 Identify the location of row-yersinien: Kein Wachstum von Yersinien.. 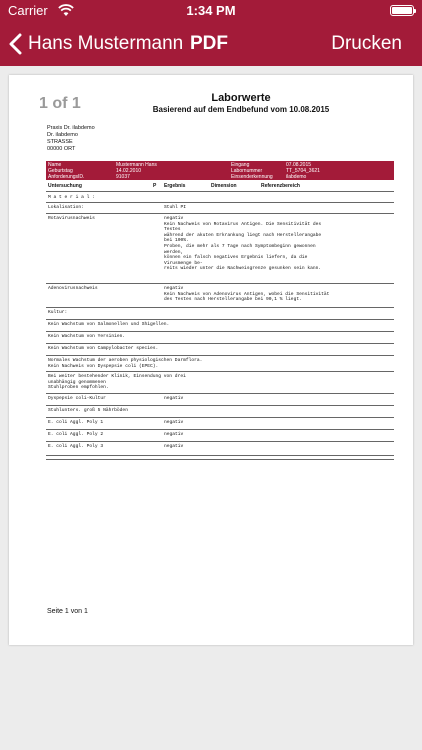
(87, 336).